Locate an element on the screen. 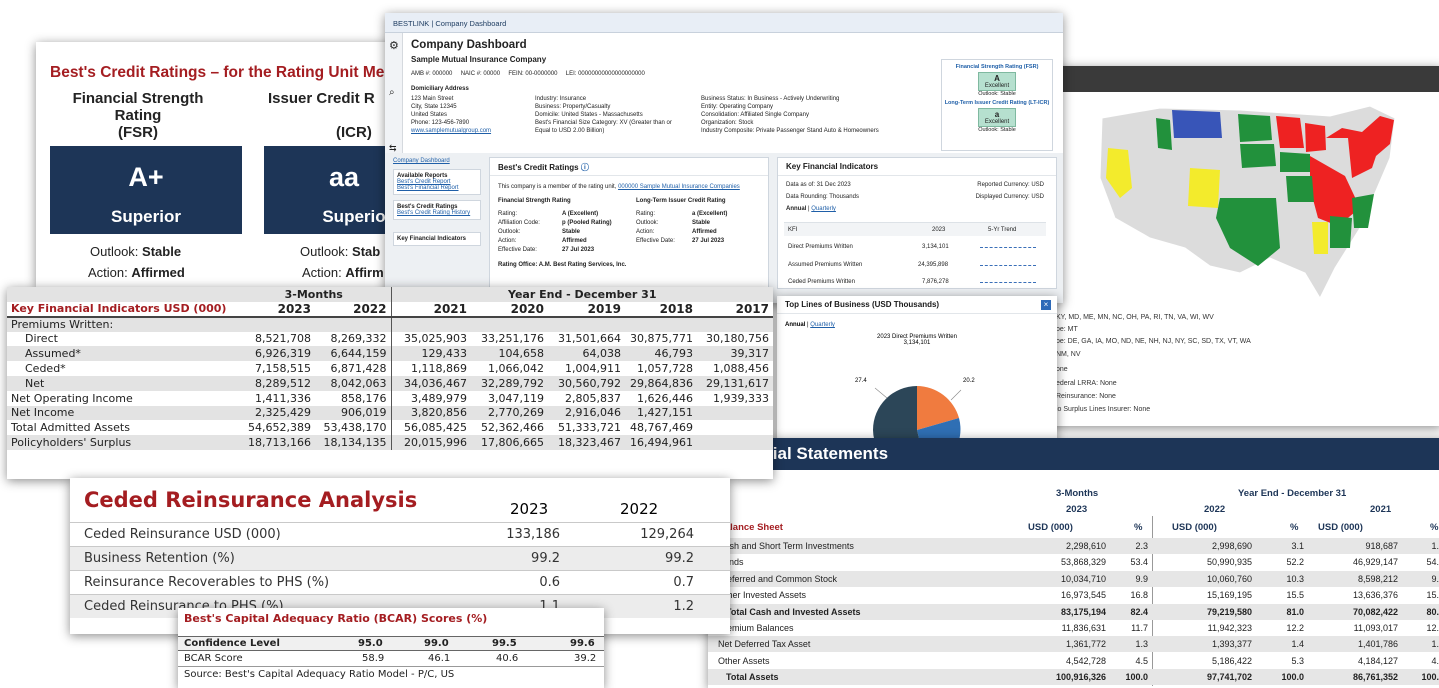  fs-cell: 13,636,376 is located at coordinates (1375, 595).